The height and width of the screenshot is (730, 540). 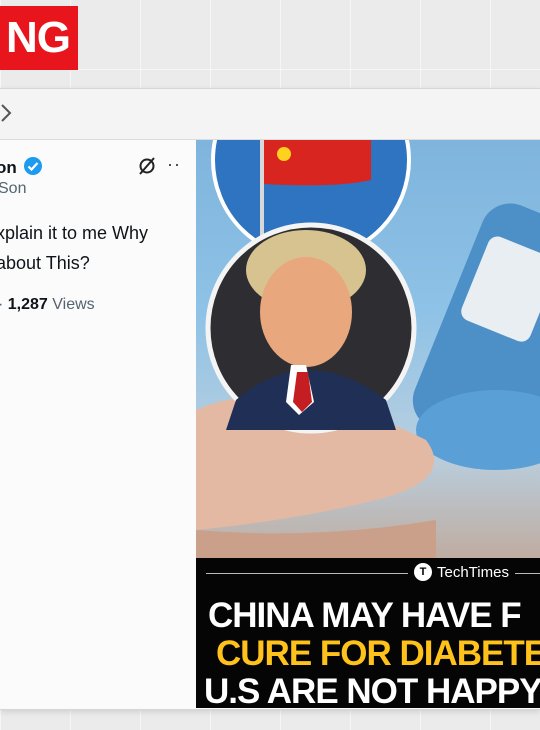 I want to click on breaking-badge: NG, so click(x=39, y=38).